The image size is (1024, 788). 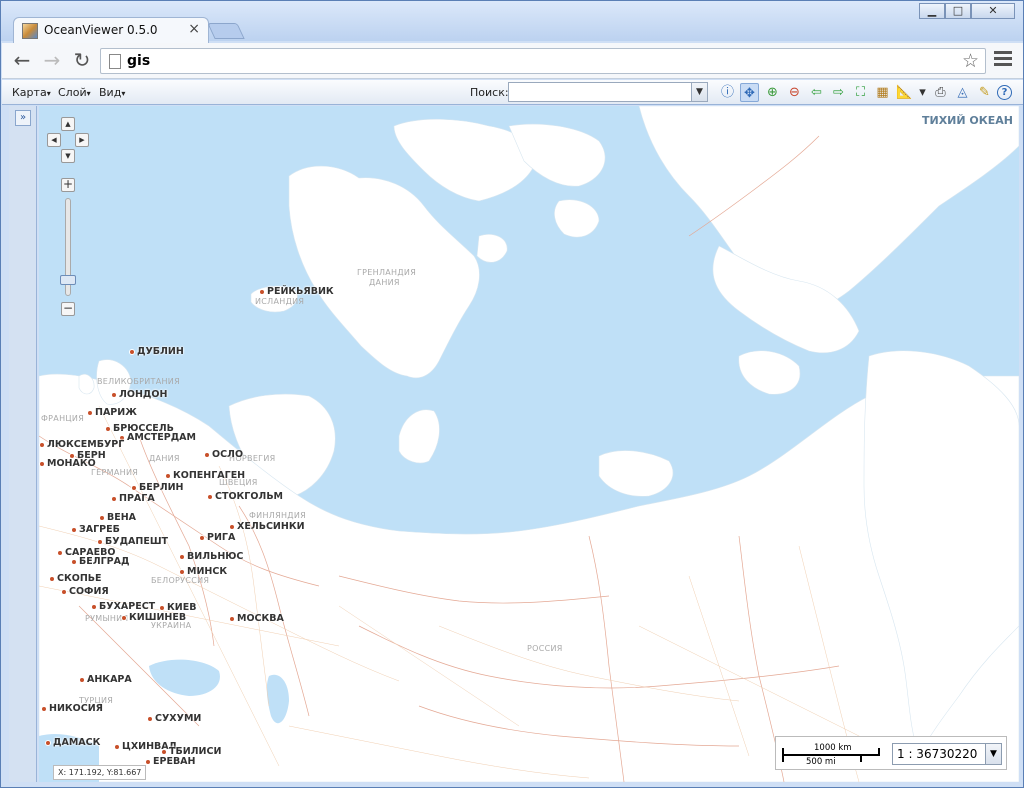 I want to click on zoom-out-button: −, so click(x=68, y=309).